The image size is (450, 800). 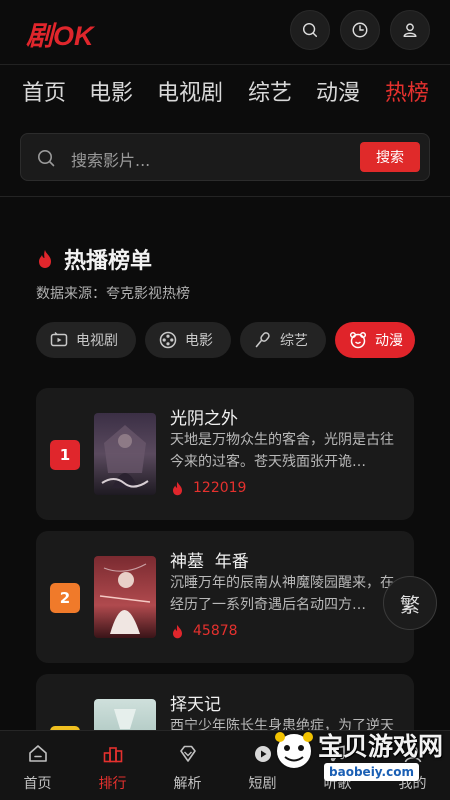 I want to click on nav-variety: 综艺, so click(x=270, y=91).